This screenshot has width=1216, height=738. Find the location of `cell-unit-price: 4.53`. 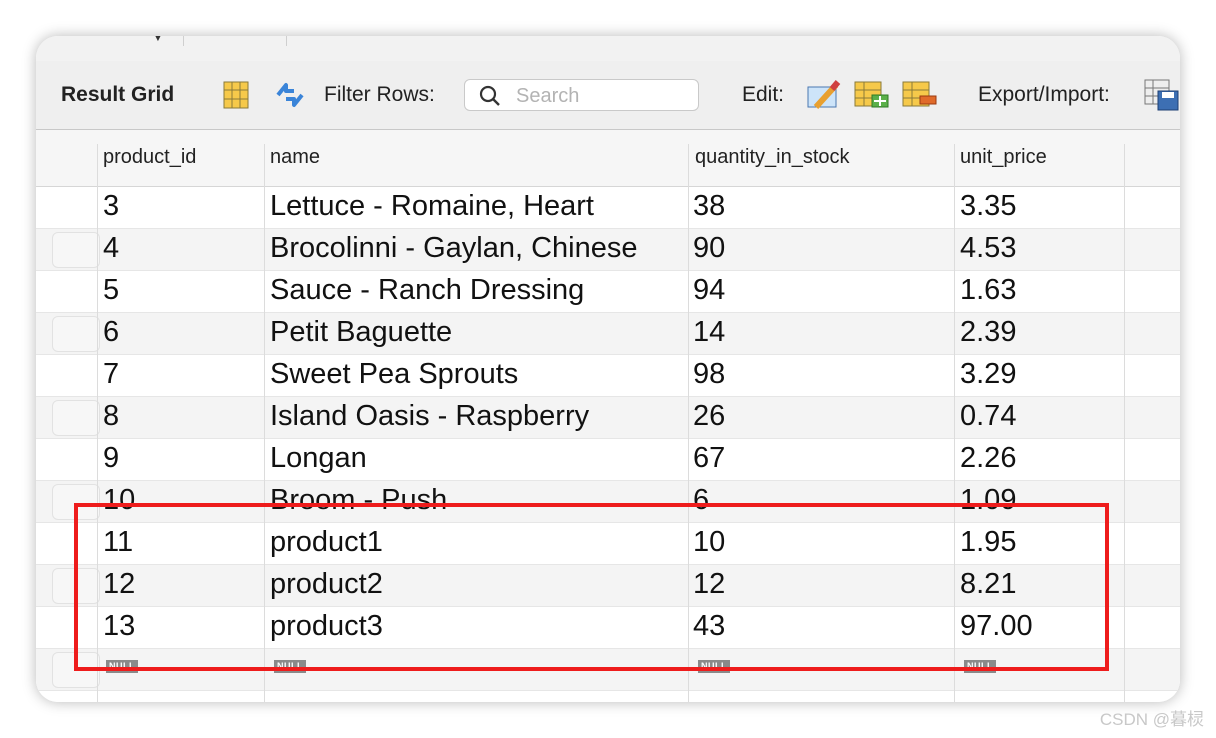

cell-unit-price: 4.53 is located at coordinates (988, 248).